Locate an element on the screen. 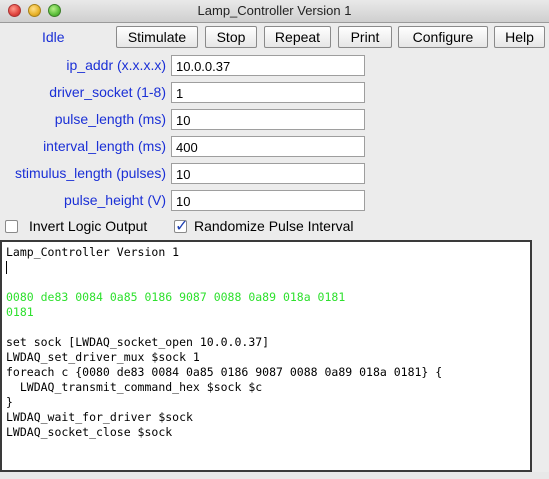 This screenshot has width=549, height=479. console-script-line: LWDAQ_transmit_command_hex $sock $c is located at coordinates (134, 387).